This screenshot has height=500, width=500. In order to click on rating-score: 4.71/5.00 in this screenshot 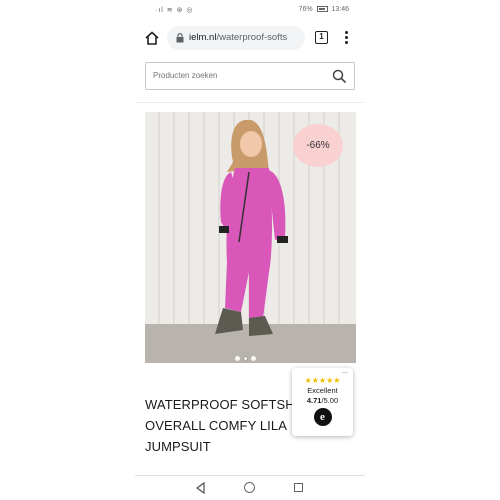, I will do `click(322, 400)`.